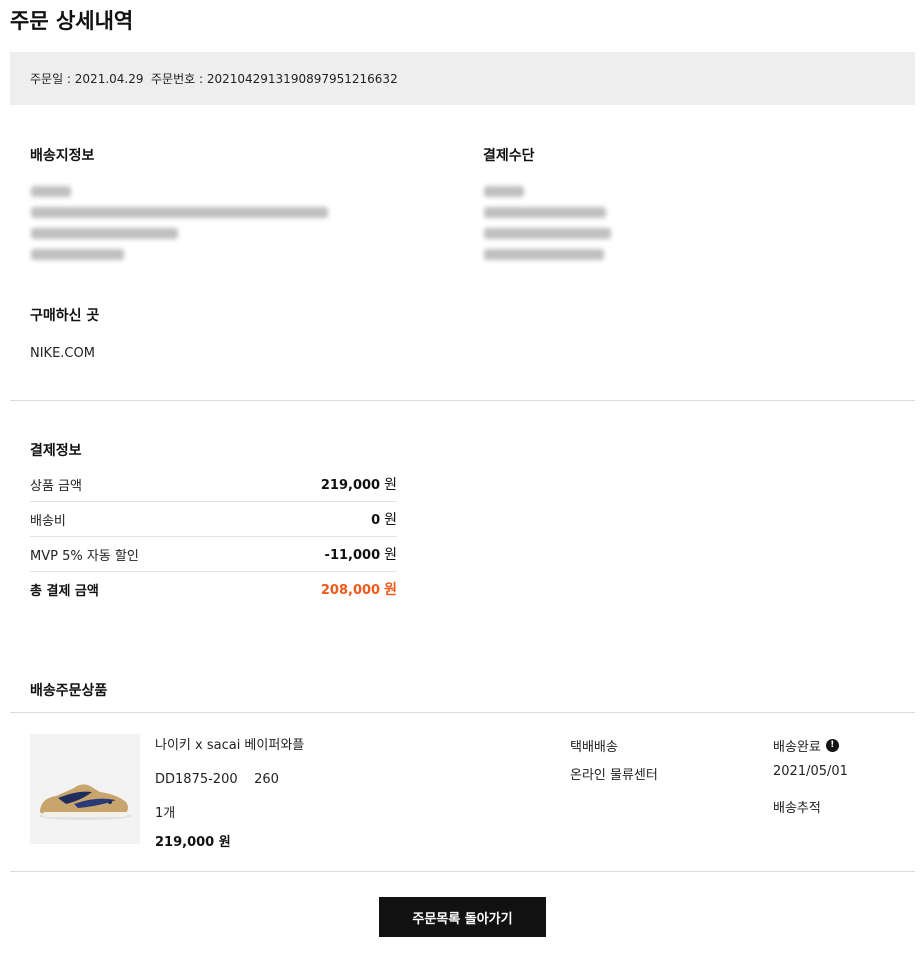 The image size is (921, 961). Describe the element at coordinates (48, 521) in the screenshot. I see `payment-row-label: 배송비` at that location.